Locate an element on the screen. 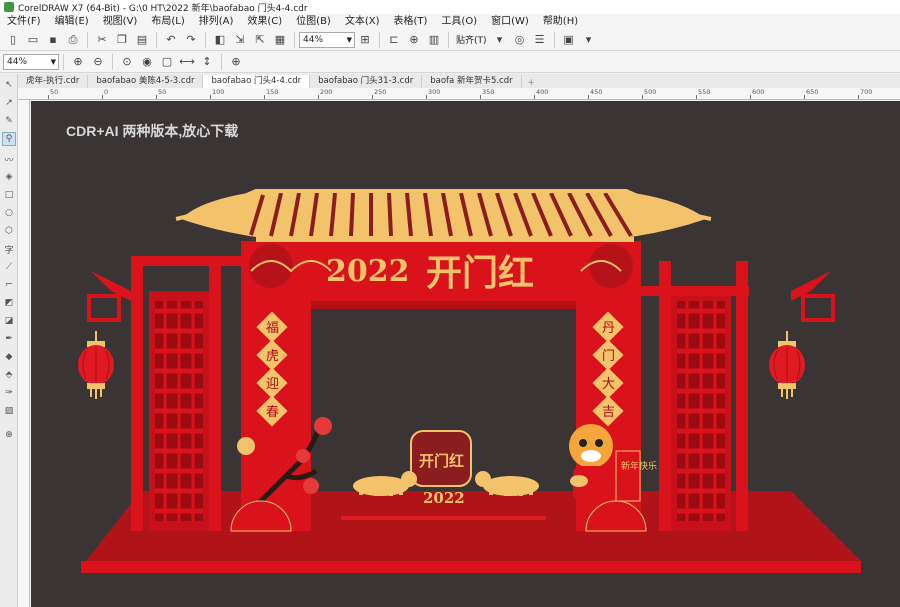 The image size is (900, 607). tab-document: baofabao 美陈4-5-3.cdr is located at coordinates (146, 81).